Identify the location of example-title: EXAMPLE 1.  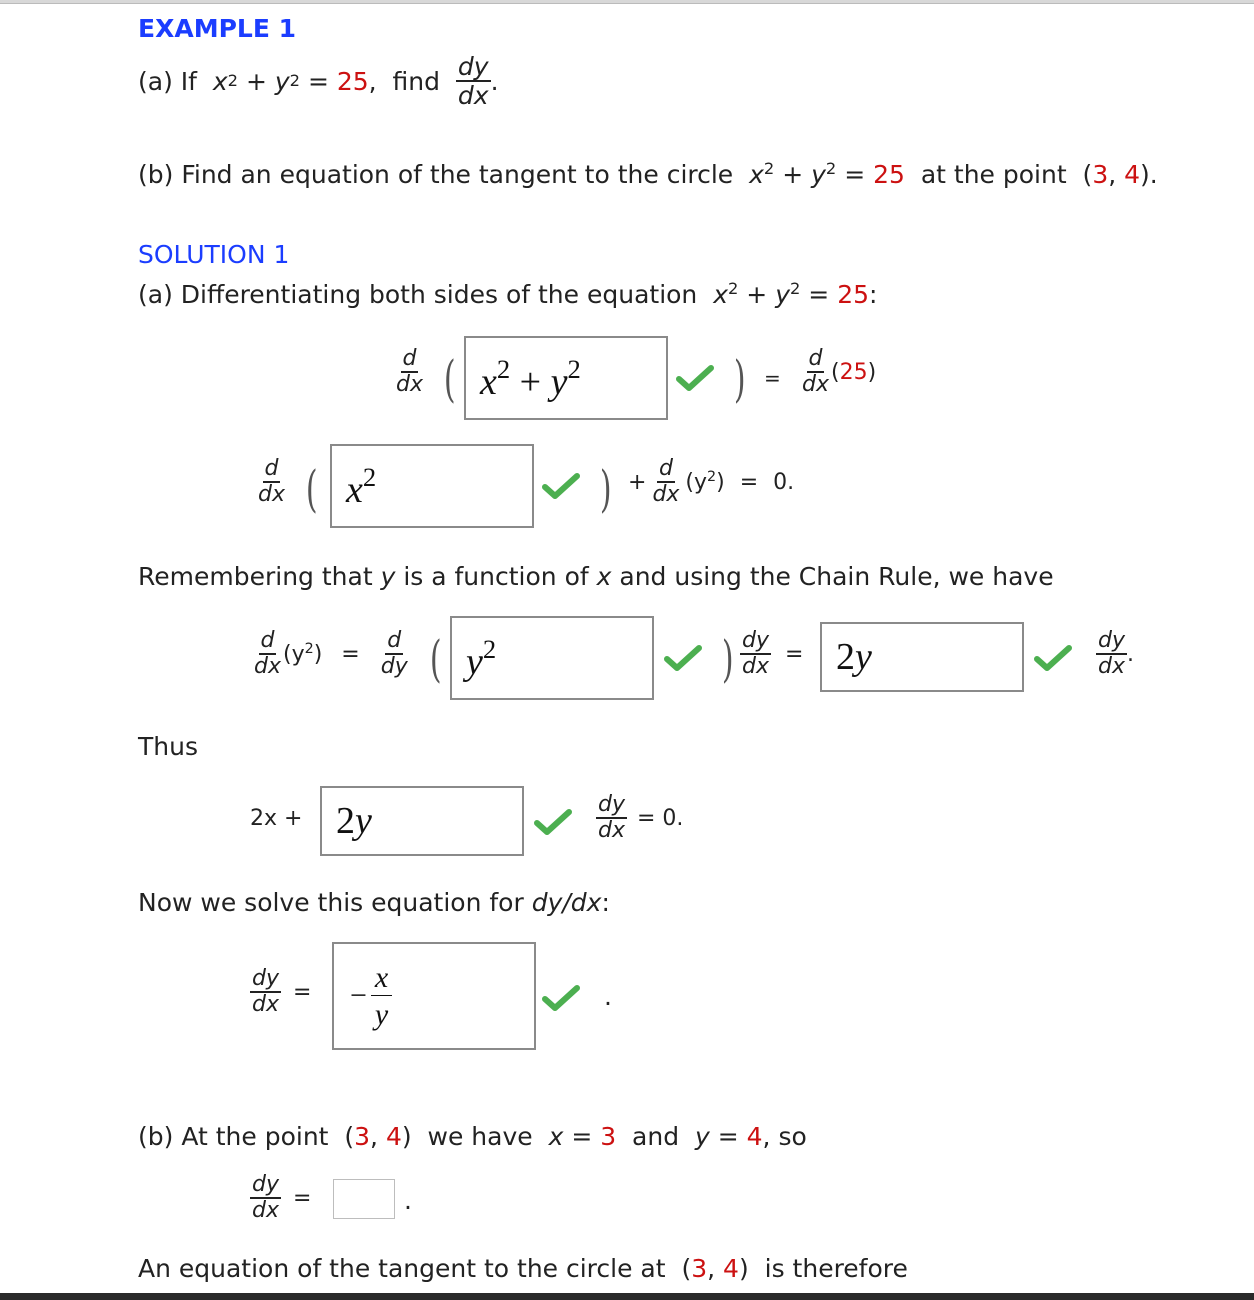
(217, 28).